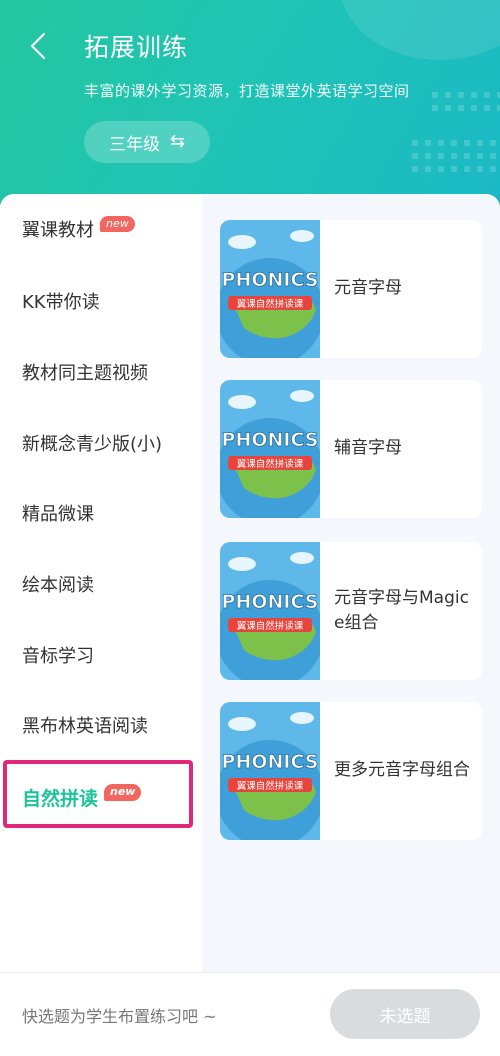  What do you see at coordinates (40, 46) in the screenshot?
I see `back-icon` at bounding box center [40, 46].